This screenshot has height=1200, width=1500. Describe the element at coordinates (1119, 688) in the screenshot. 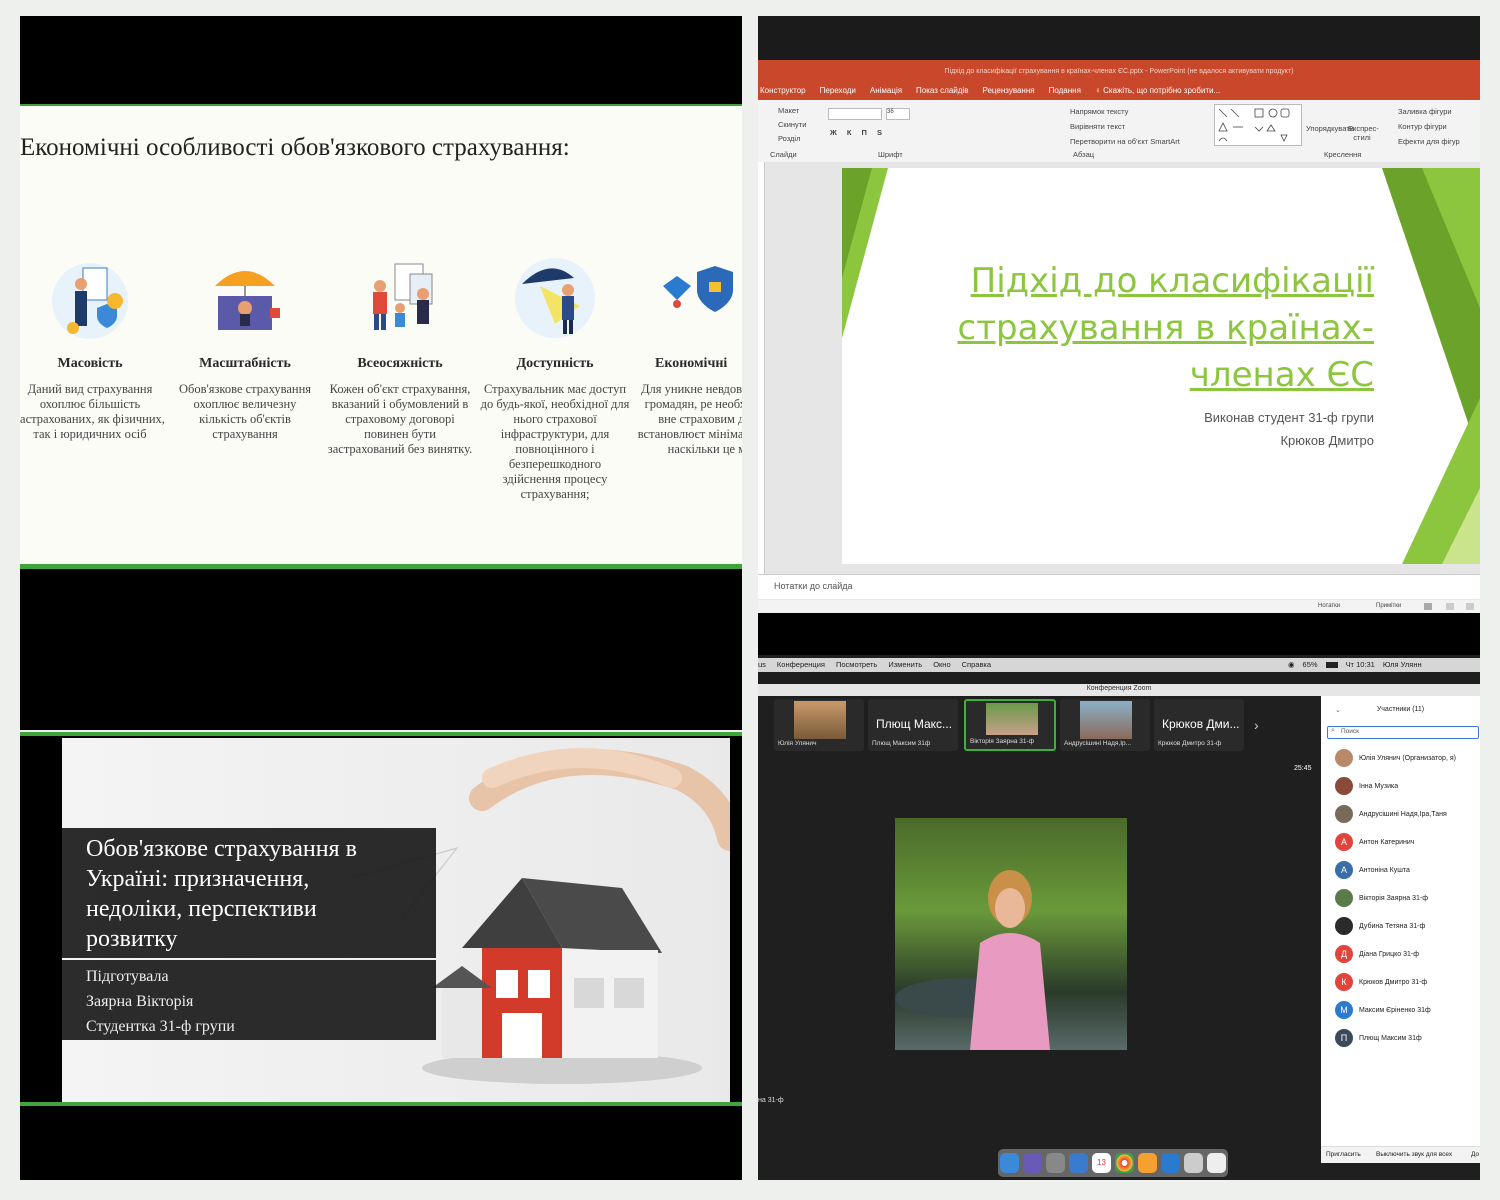

I see `zoom-window-title: Конференция Zoom` at that location.